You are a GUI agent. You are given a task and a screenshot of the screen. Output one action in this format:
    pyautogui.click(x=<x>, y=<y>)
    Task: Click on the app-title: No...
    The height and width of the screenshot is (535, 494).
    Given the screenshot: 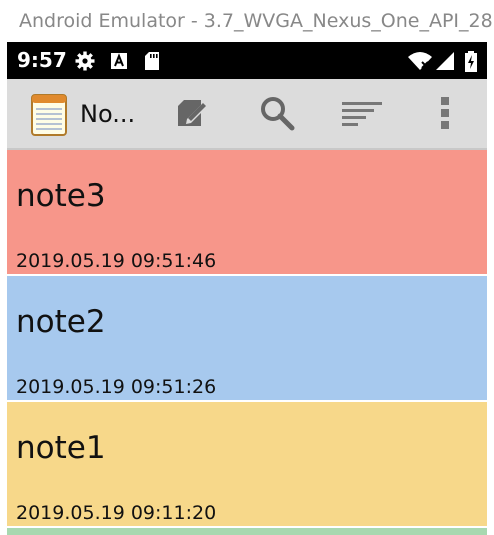 What is the action you would take?
    pyautogui.click(x=108, y=114)
    